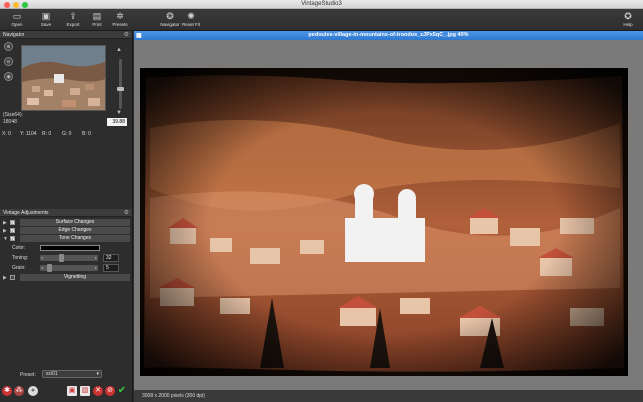 Image resolution: width=643 pixels, height=402 pixels. I want to click on clear-icon: ✱, so click(7, 391).